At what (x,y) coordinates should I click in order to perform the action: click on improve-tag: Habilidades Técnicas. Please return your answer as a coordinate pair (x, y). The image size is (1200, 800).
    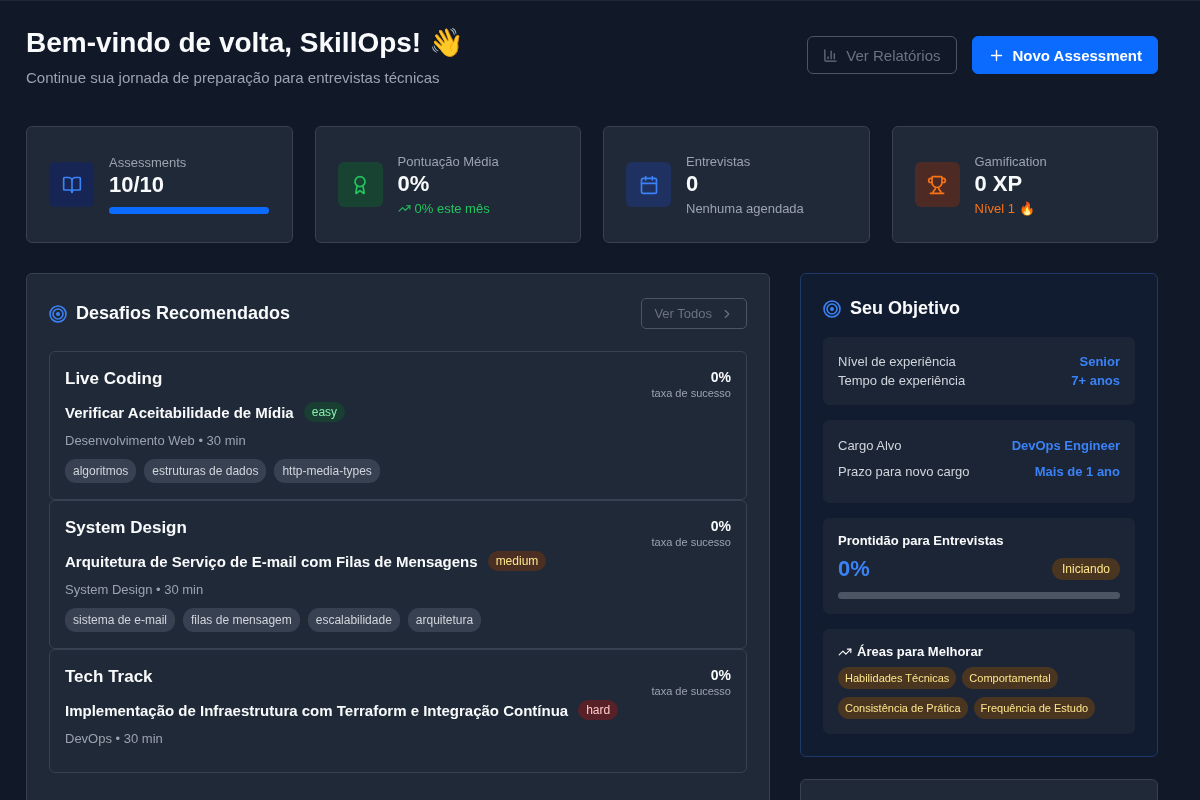
    Looking at the image, I should click on (897, 678).